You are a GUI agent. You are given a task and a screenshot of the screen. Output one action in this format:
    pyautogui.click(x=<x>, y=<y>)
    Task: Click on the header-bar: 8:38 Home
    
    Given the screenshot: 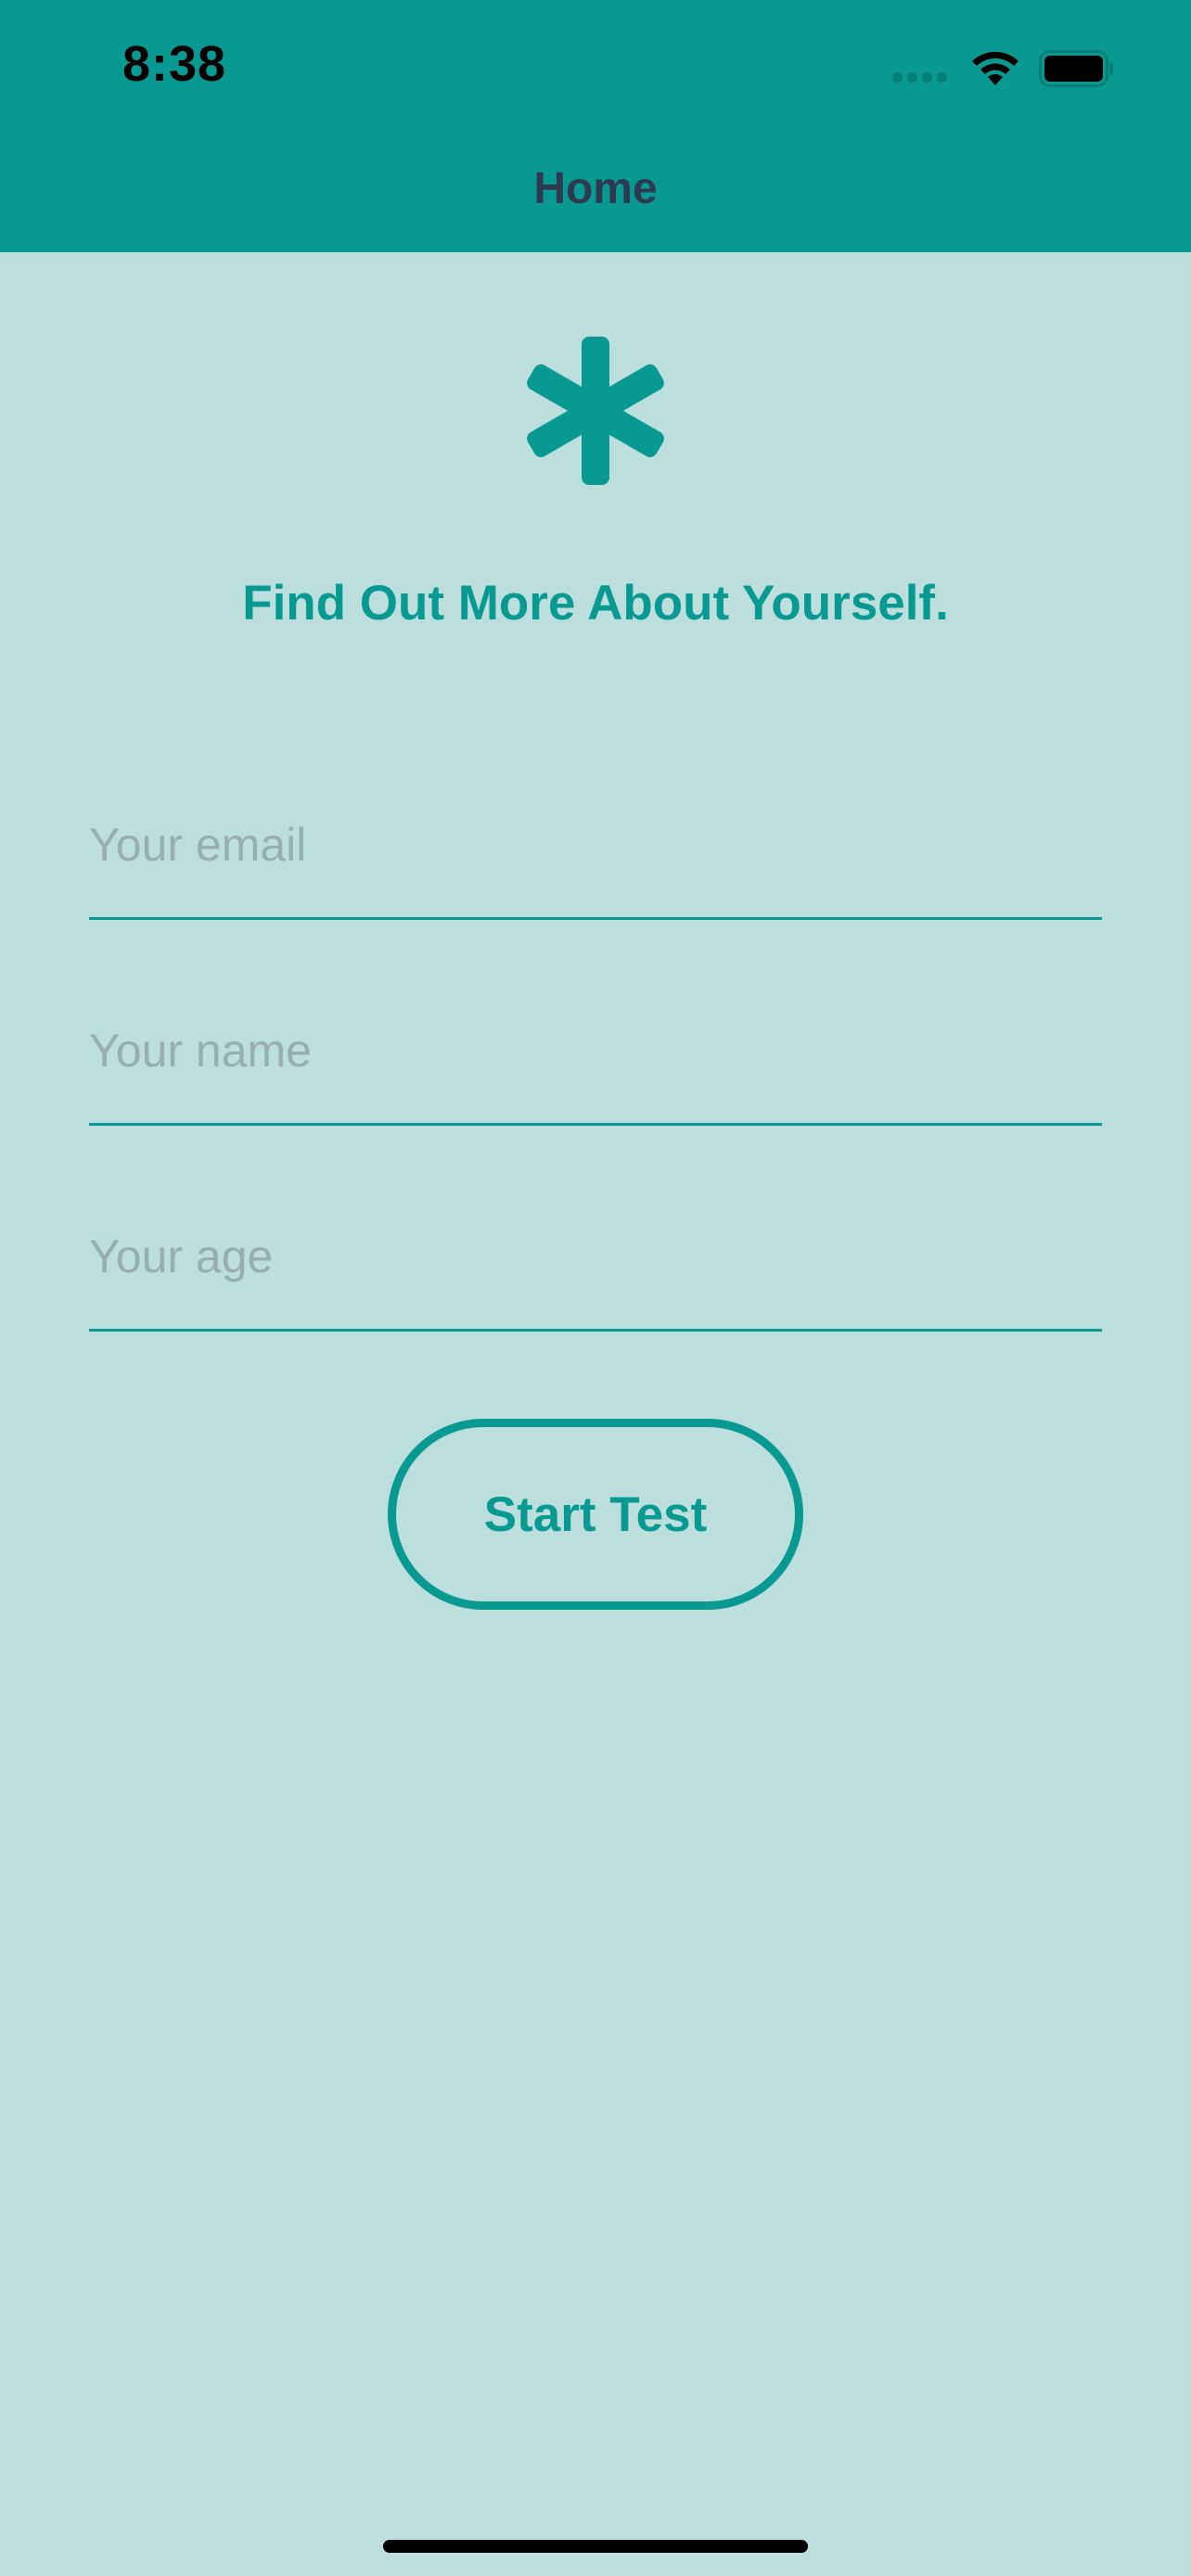 What is the action you would take?
    pyautogui.click(x=595, y=126)
    